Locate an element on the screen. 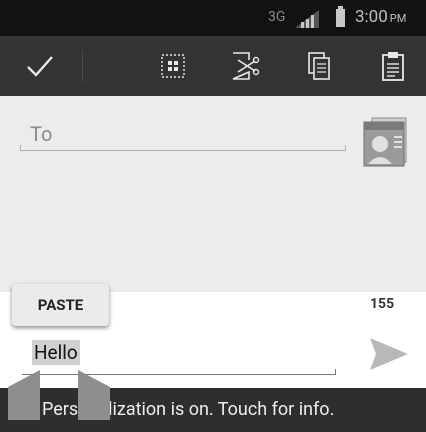 The image size is (426, 432). send-button is located at coordinates (388, 354).